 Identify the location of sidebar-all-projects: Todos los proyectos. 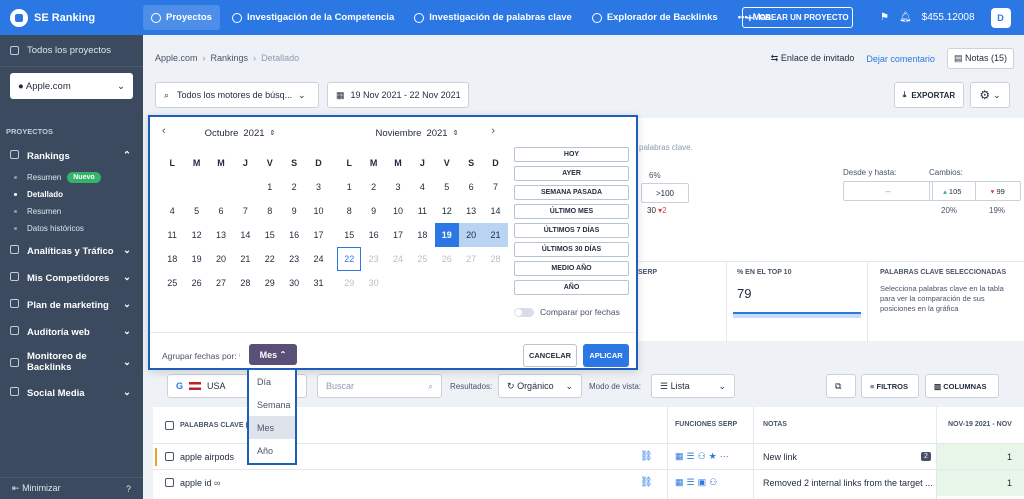
(71, 51).